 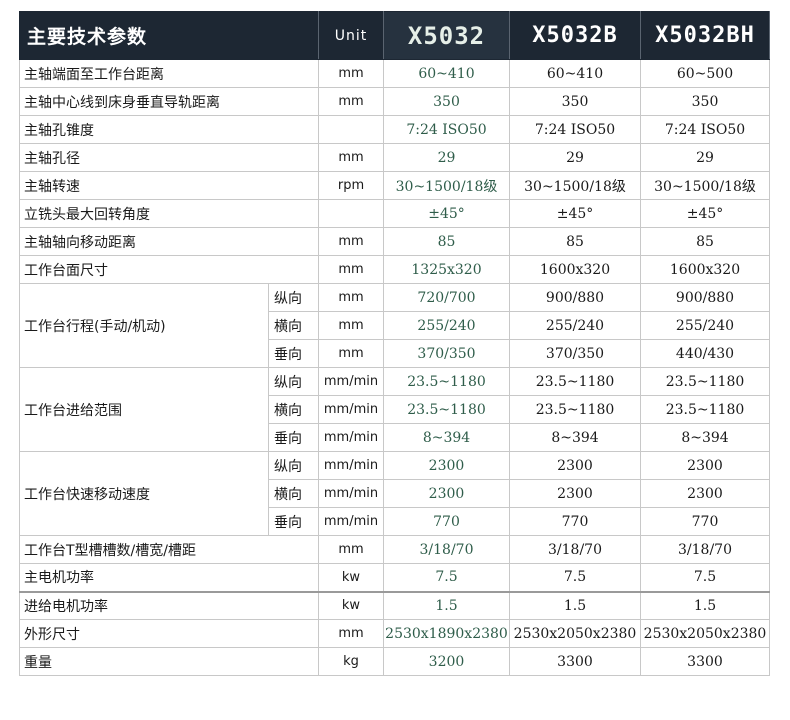 What do you see at coordinates (705, 353) in the screenshot?
I see `value-cell: 440/430` at bounding box center [705, 353].